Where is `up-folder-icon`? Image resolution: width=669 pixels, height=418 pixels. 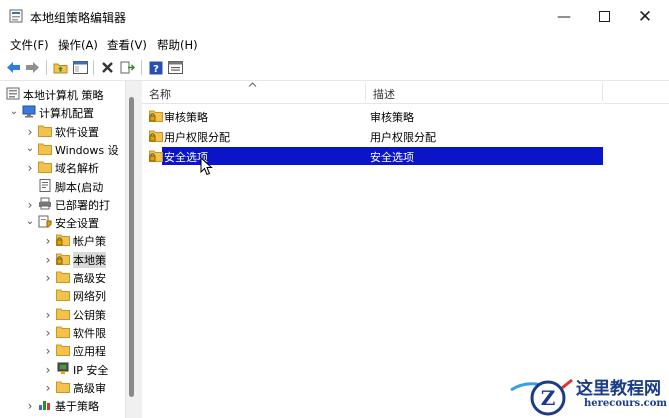 up-folder-icon is located at coordinates (60, 68).